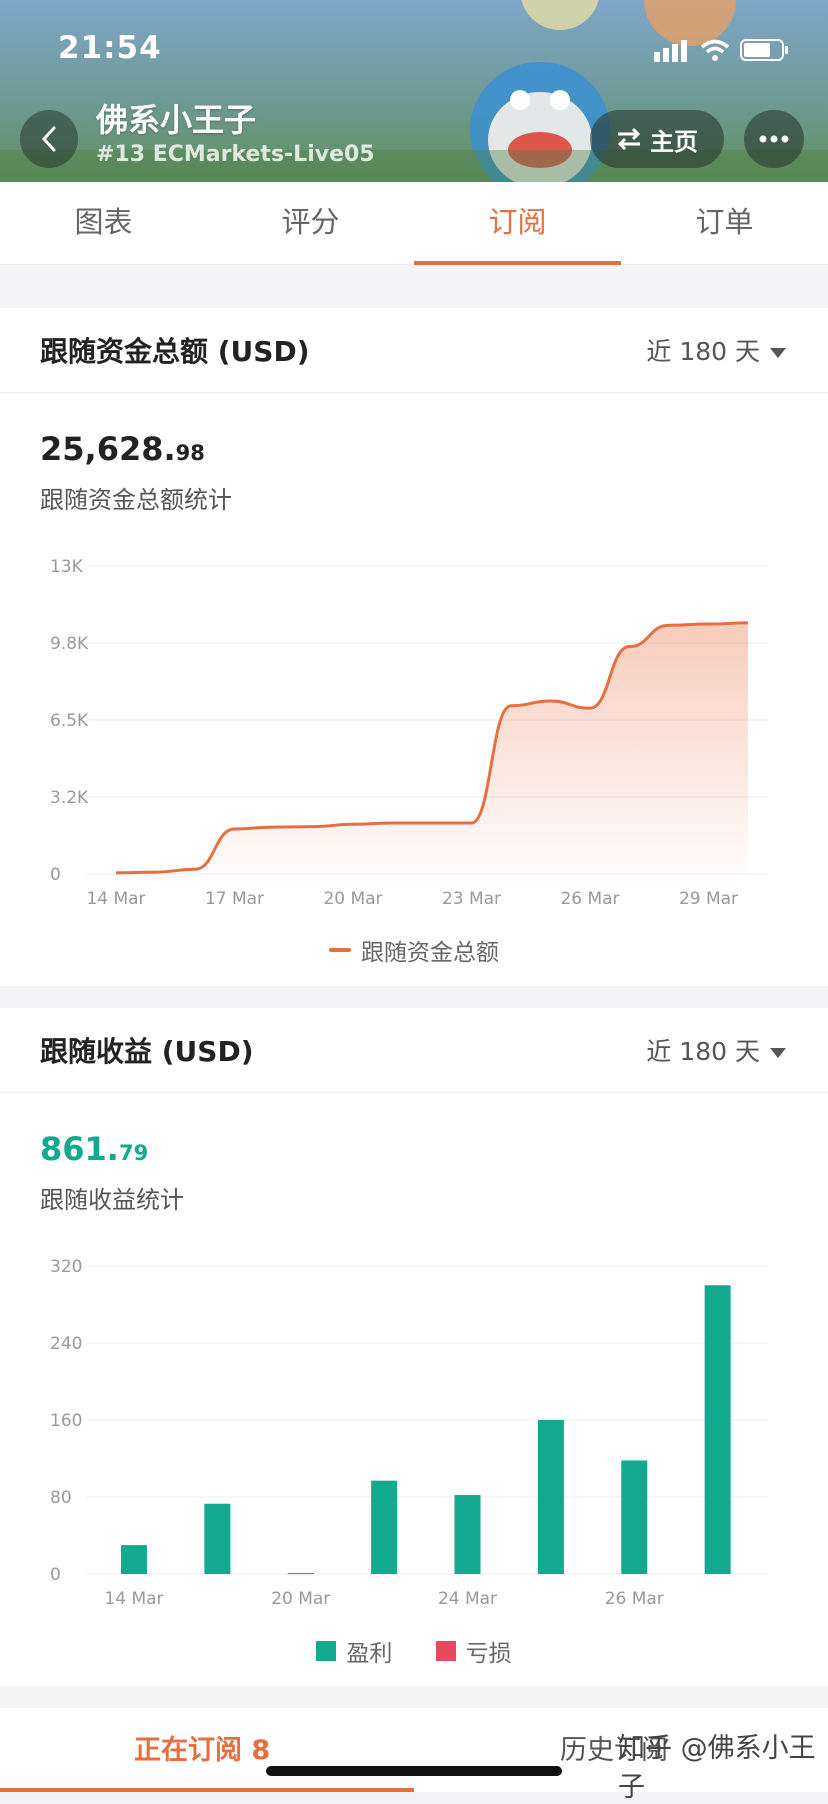 This screenshot has width=828, height=1804. Describe the element at coordinates (190, 453) in the screenshot. I see `value-decimal: 98` at that location.